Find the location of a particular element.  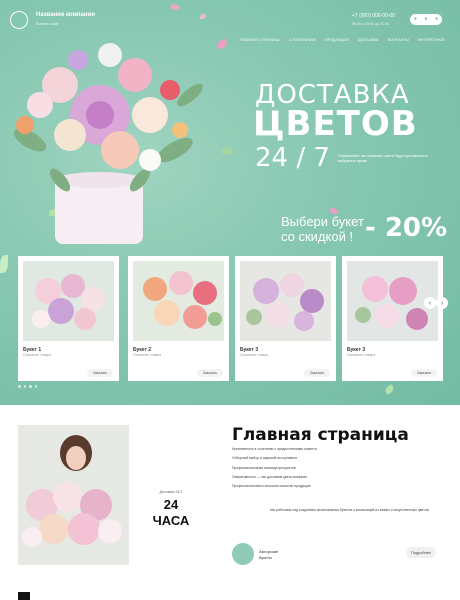

chevron-right-icon: › is located at coordinates (442, 303).